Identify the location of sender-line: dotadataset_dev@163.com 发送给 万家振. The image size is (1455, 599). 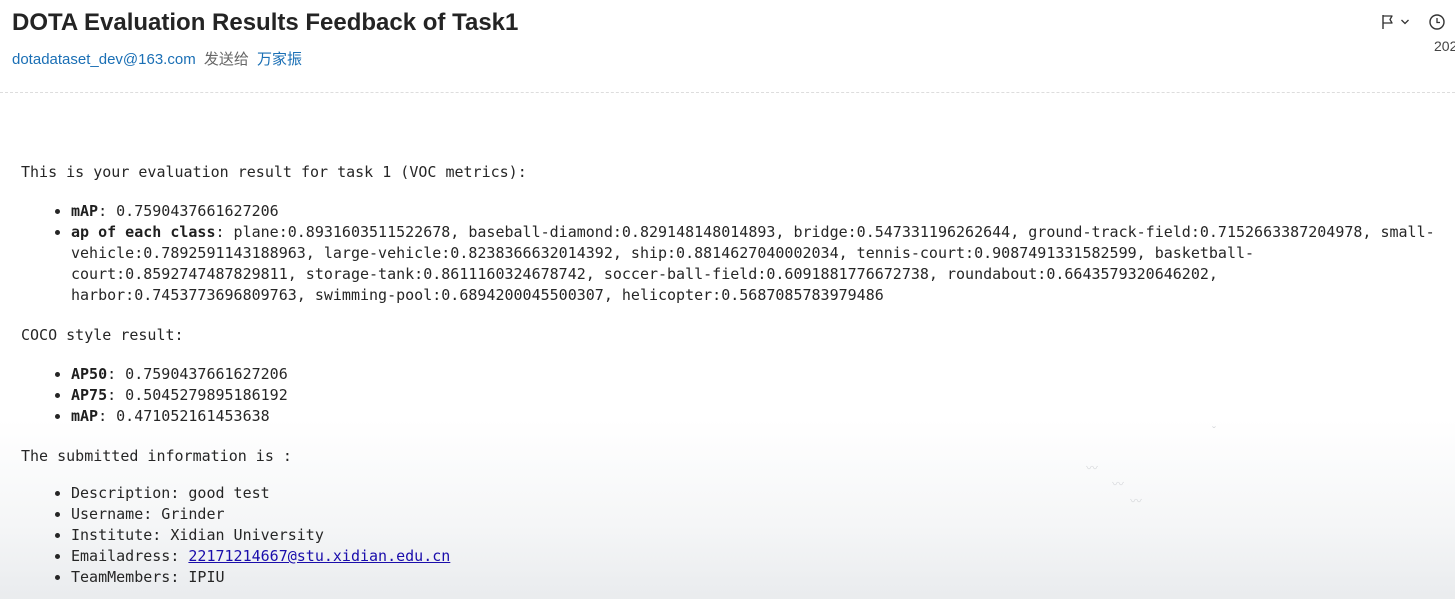
(157, 58).